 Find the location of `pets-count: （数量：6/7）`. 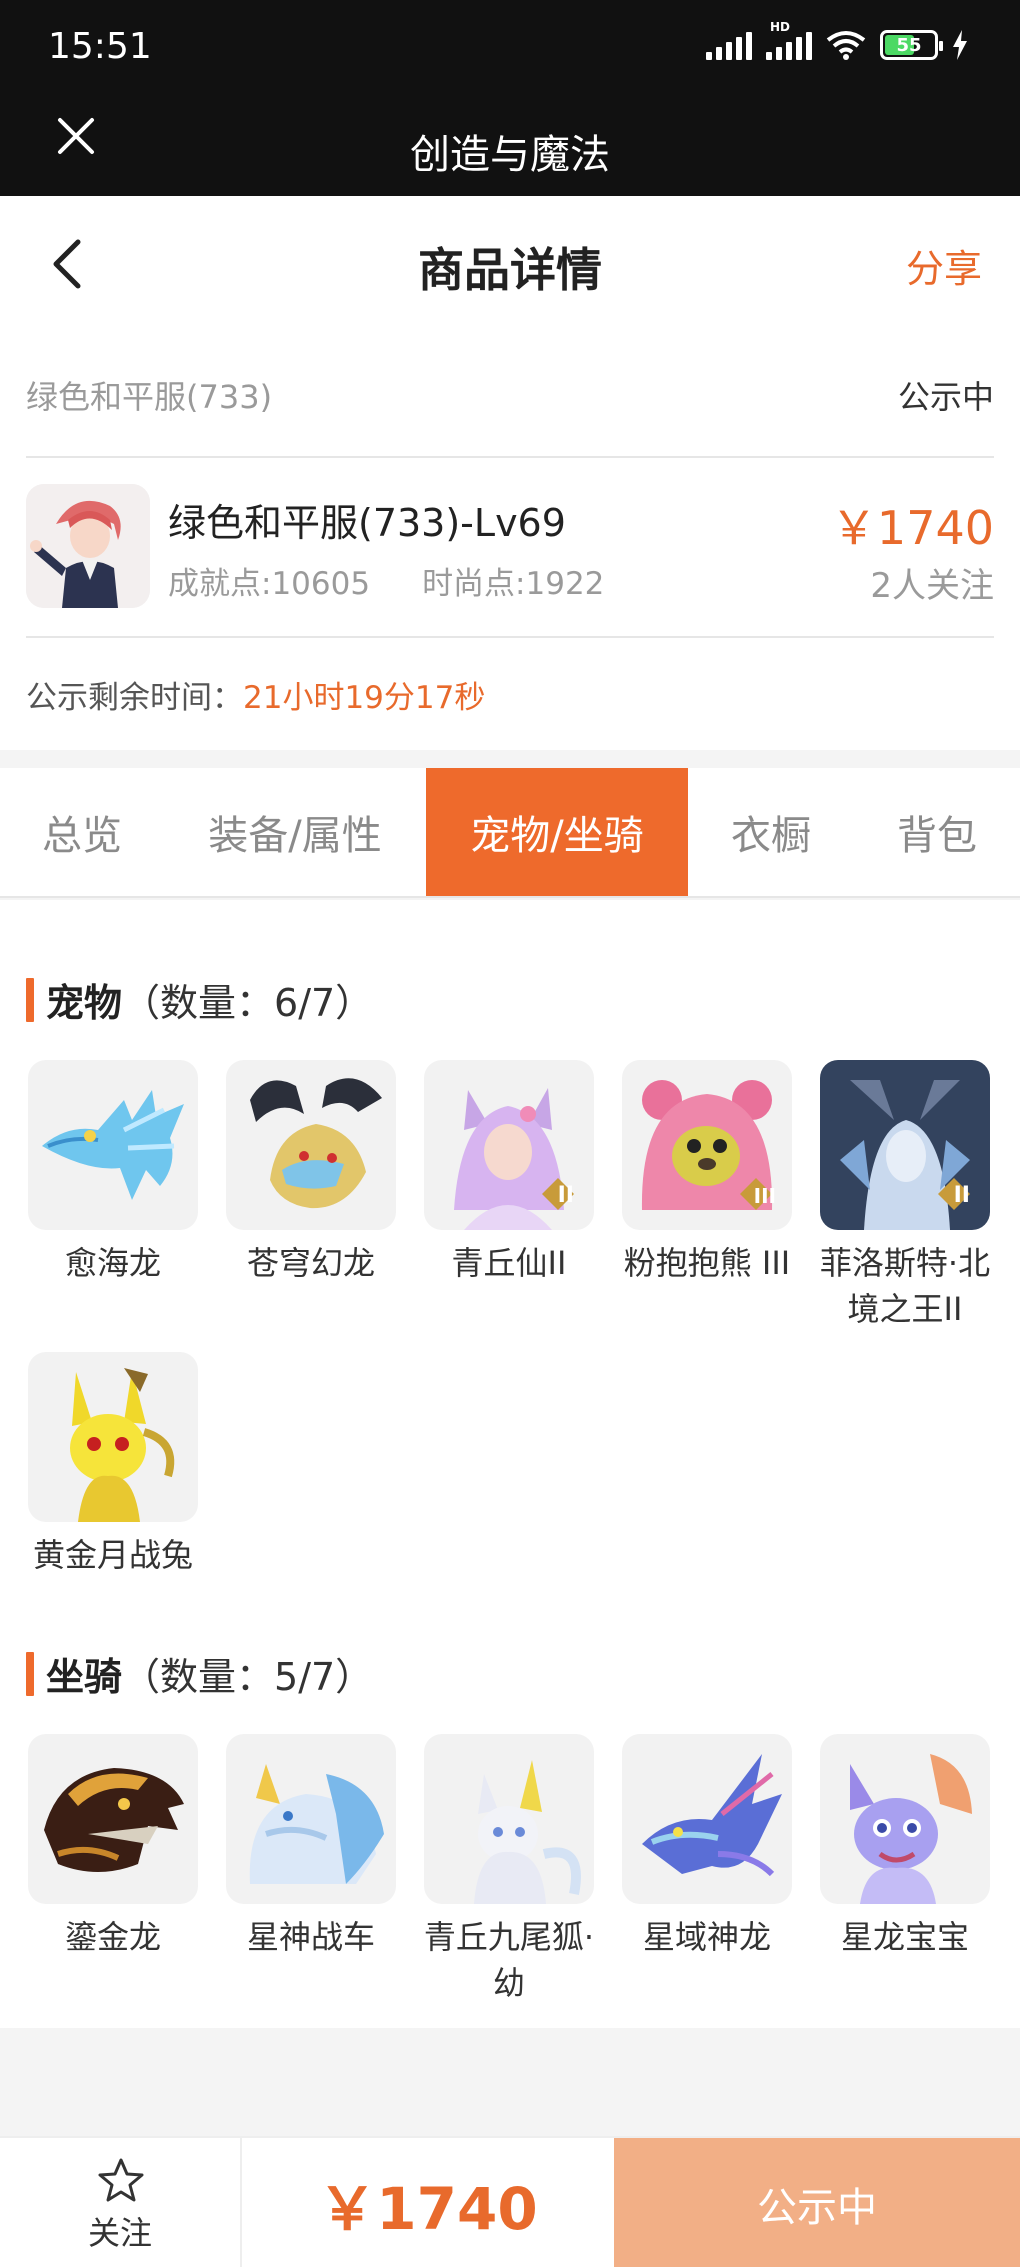

pets-count: （数量：6/7） is located at coordinates (248, 1003).